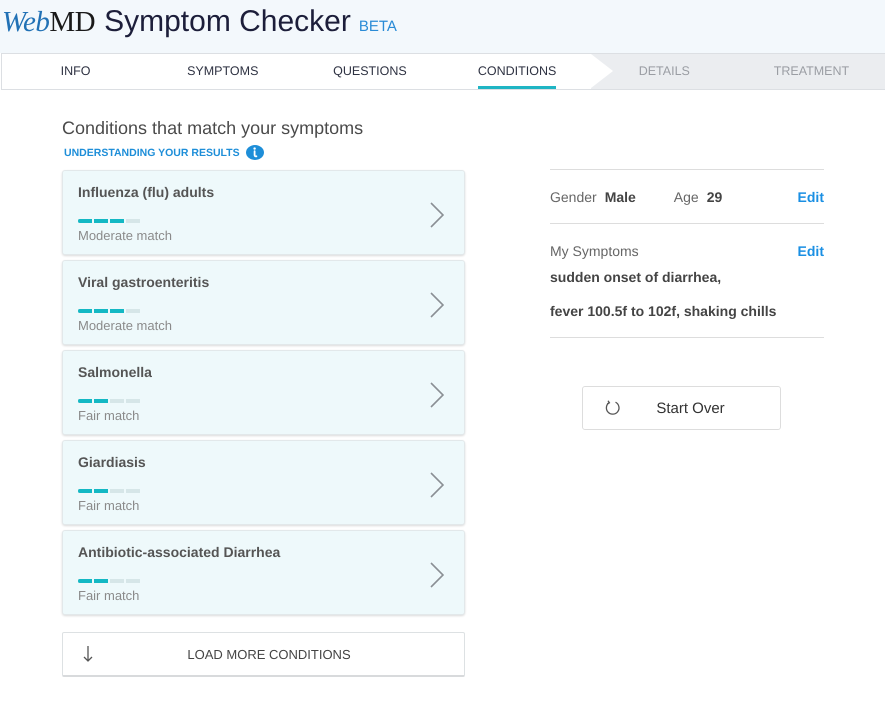  I want to click on condition-name: Influenza (flu) adults, so click(147, 192).